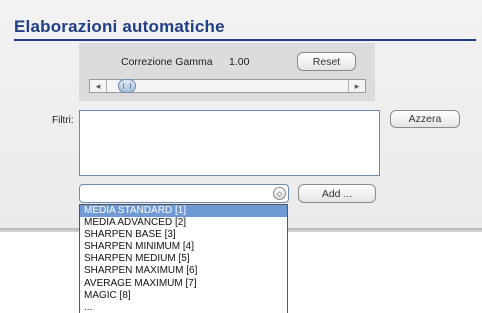 The height and width of the screenshot is (313, 482). I want to click on dropdown-option: MAGIC [8], so click(183, 296).